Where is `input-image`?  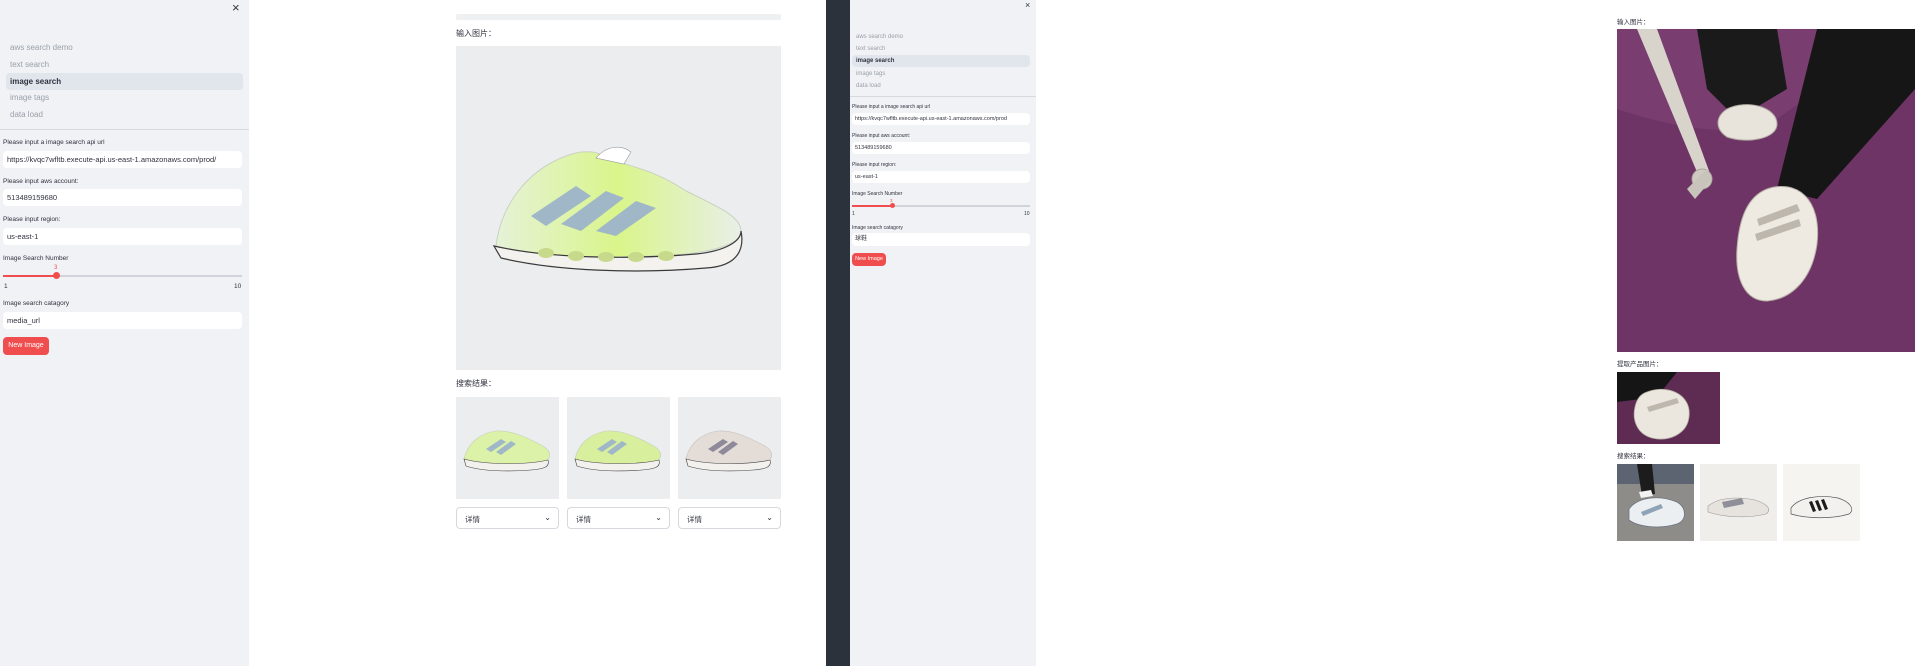 input-image is located at coordinates (618, 208).